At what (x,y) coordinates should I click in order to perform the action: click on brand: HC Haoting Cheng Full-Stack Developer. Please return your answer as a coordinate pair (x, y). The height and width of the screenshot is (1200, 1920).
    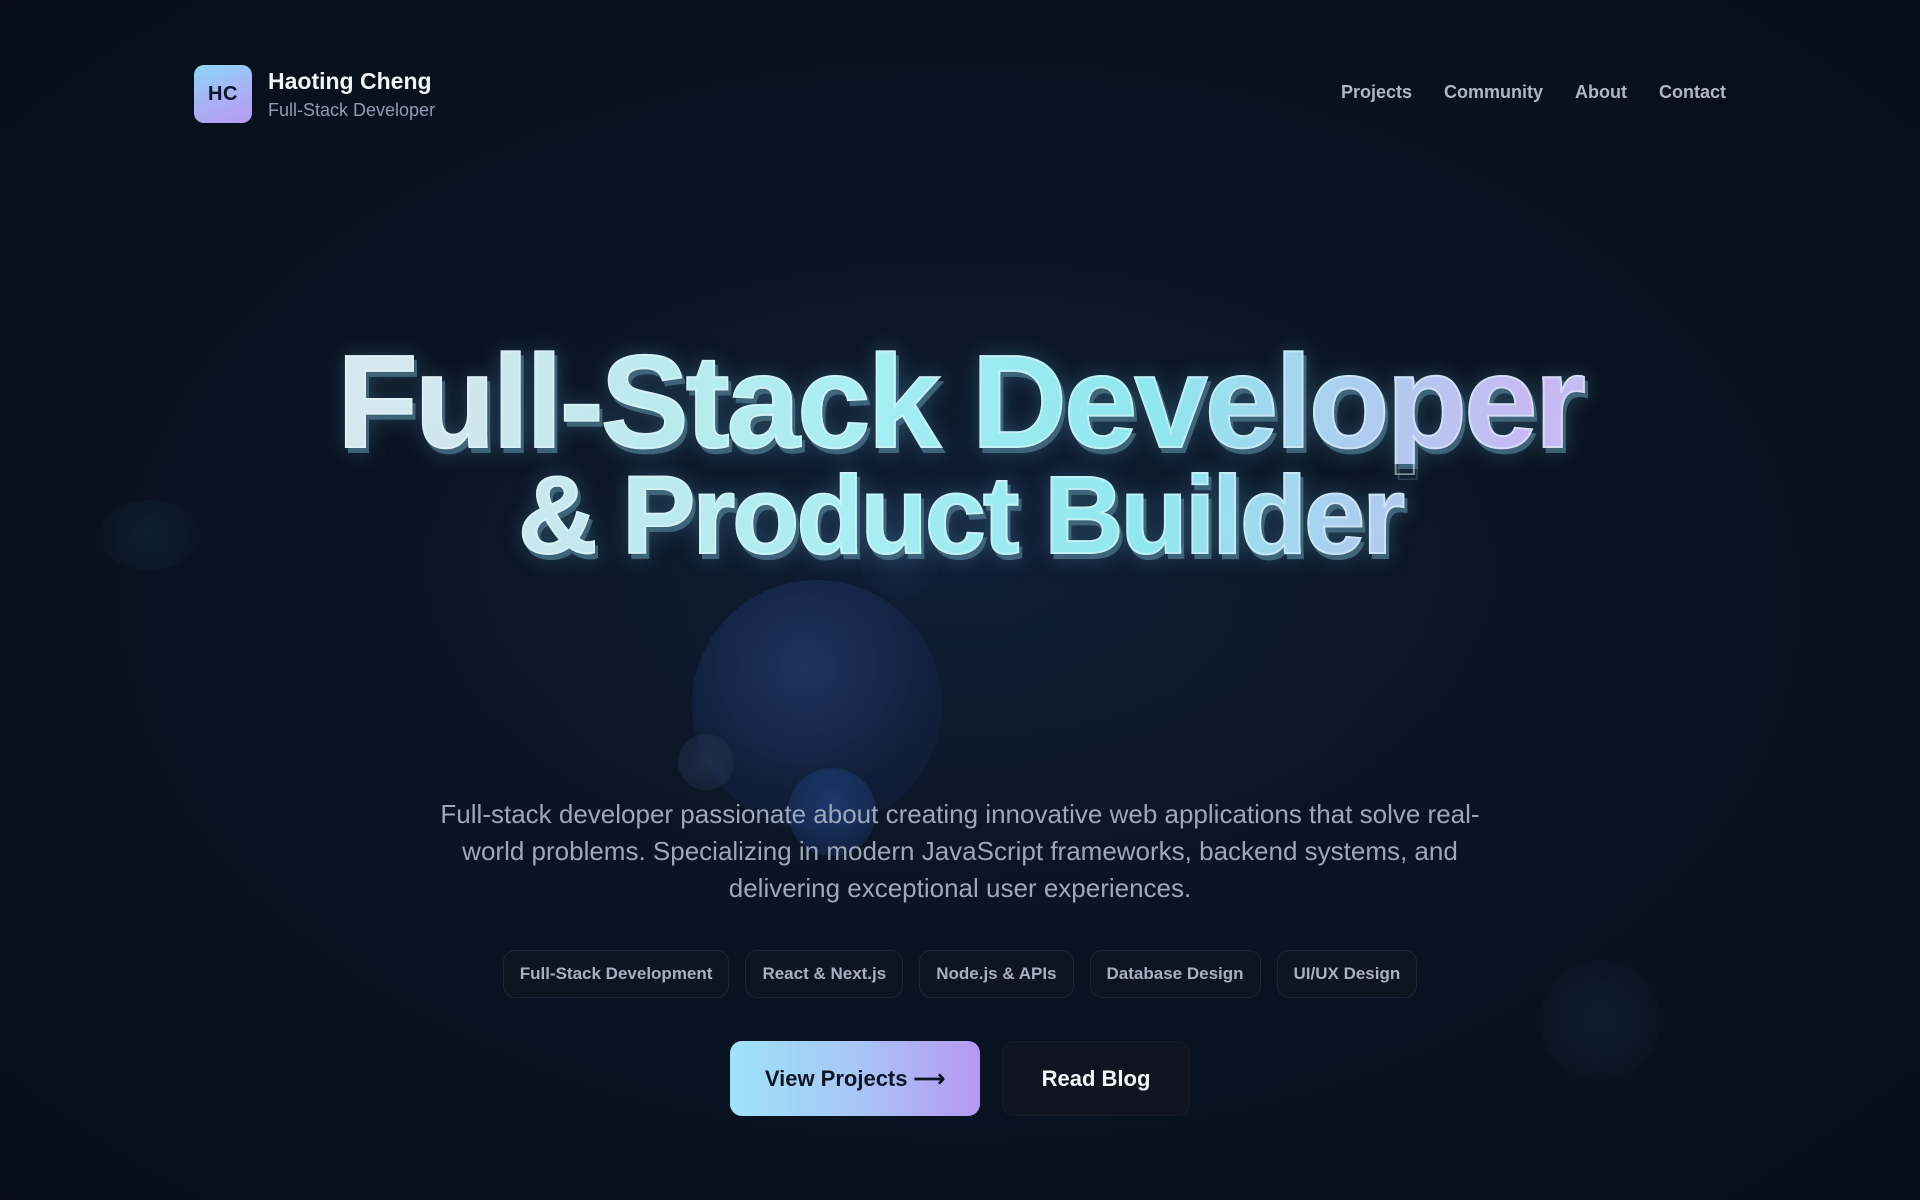
    Looking at the image, I should click on (314, 94).